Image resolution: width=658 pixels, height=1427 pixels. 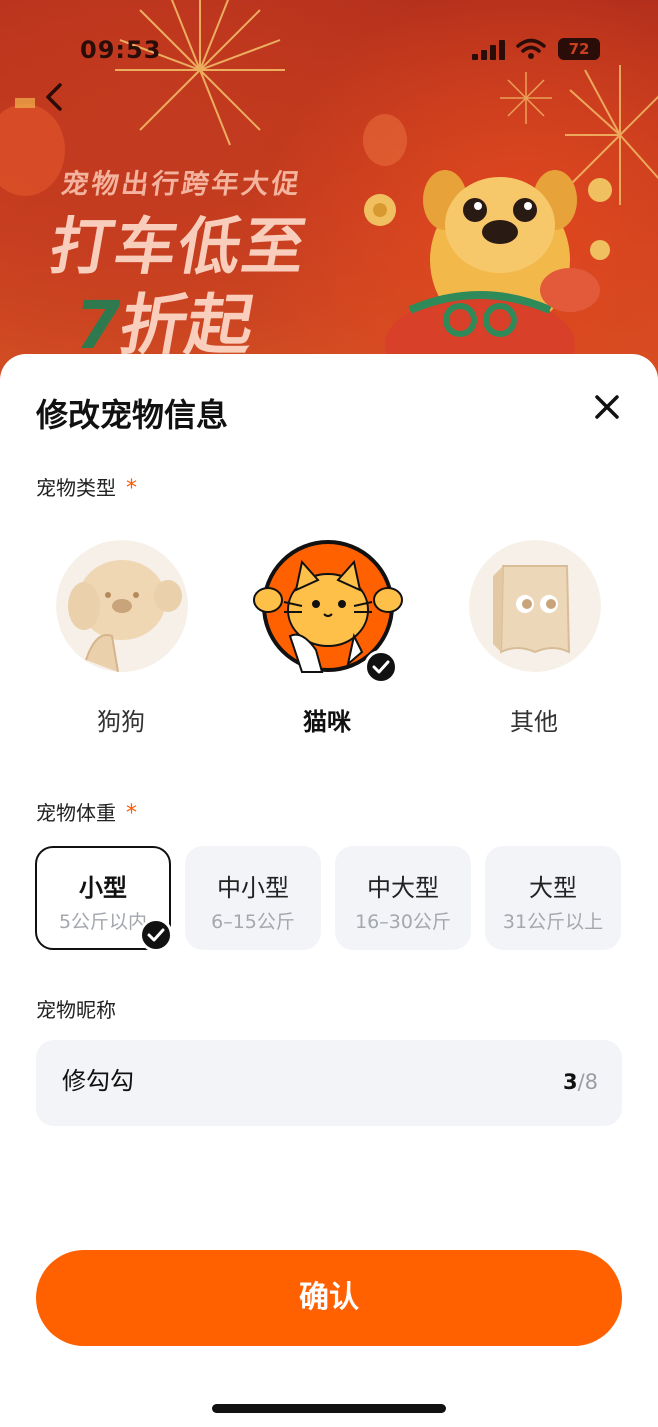 I want to click on weight-option-medium-large: 中大型 16–30公斤, so click(x=403, y=898).